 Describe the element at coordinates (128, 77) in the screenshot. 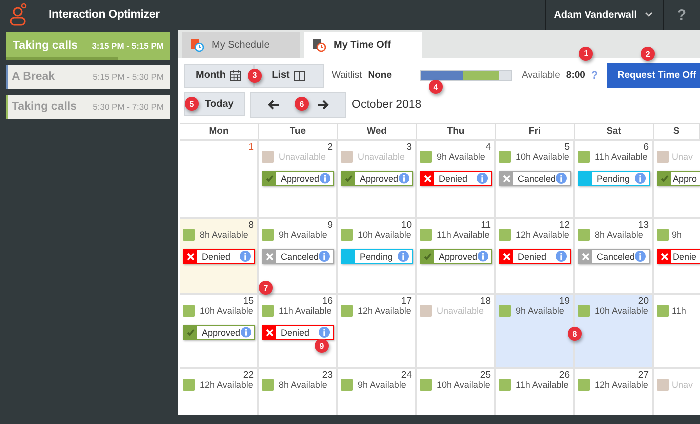

I see `activity-time: 5:15 PM - 5:30 PM` at that location.